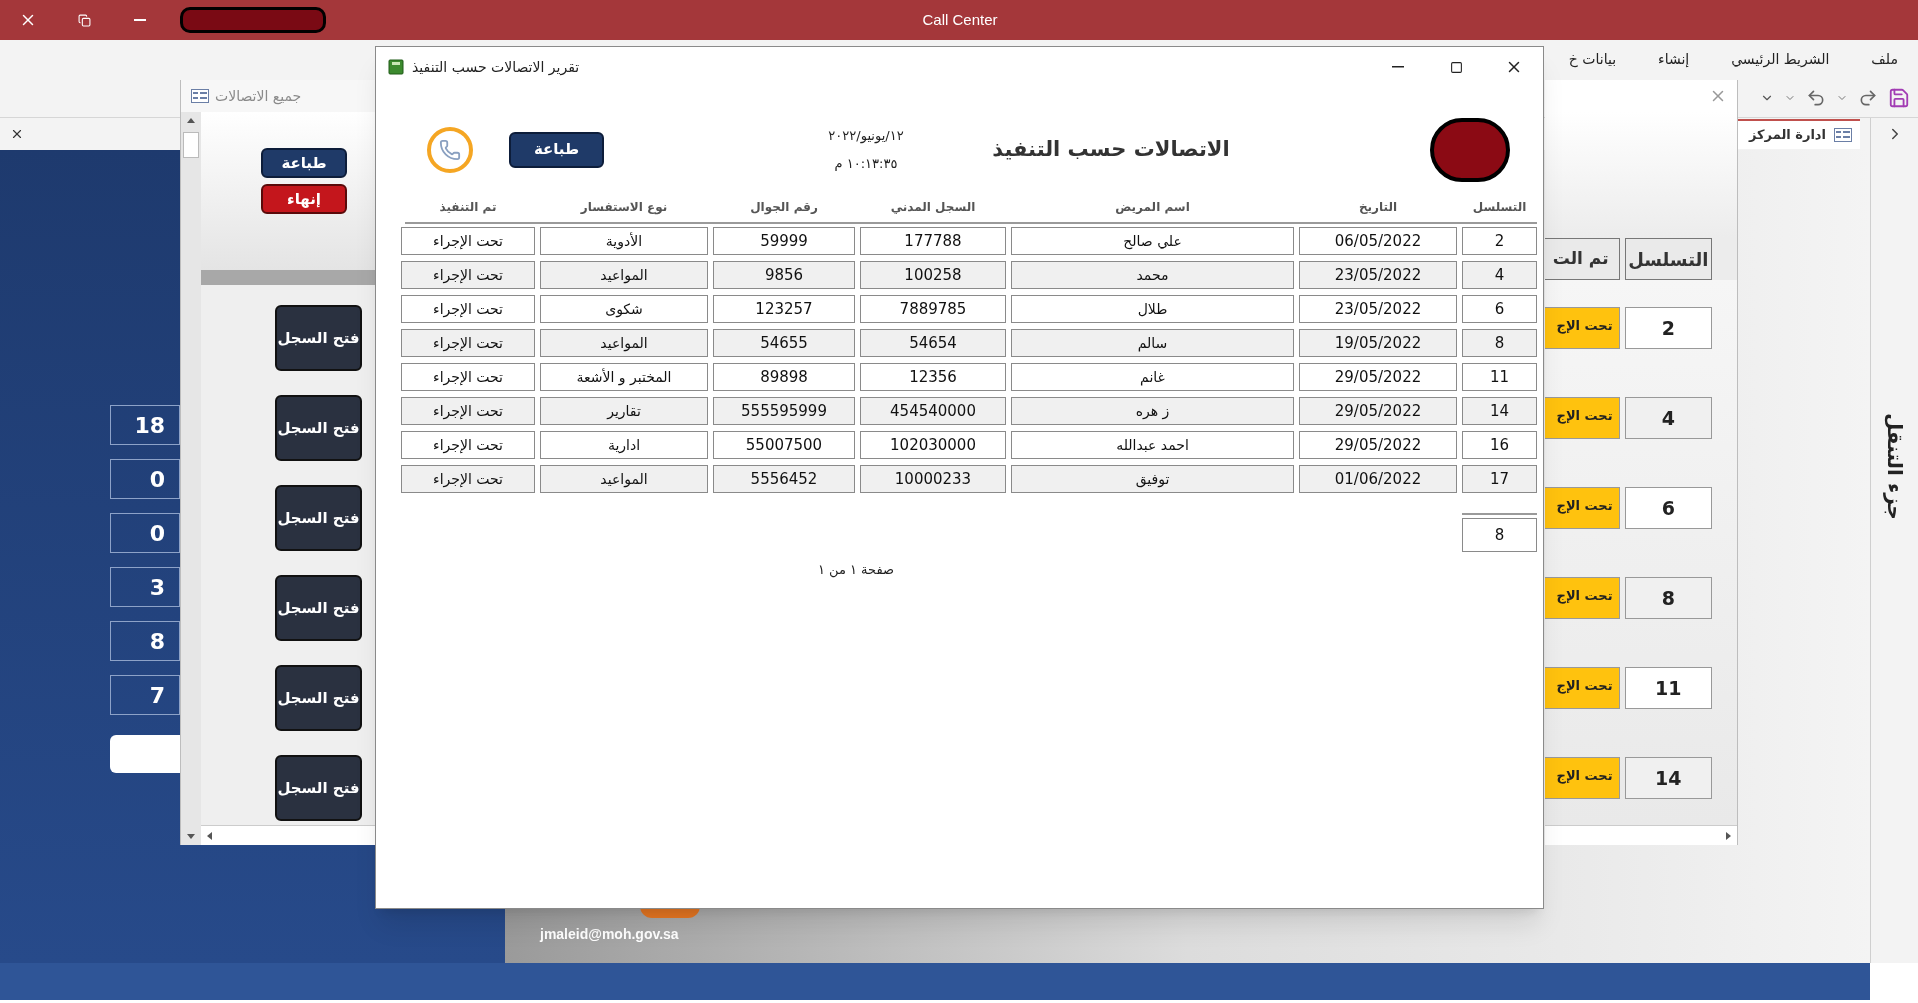  What do you see at coordinates (1378, 241) in the screenshot?
I see `table-cell: 06/05/2022` at bounding box center [1378, 241].